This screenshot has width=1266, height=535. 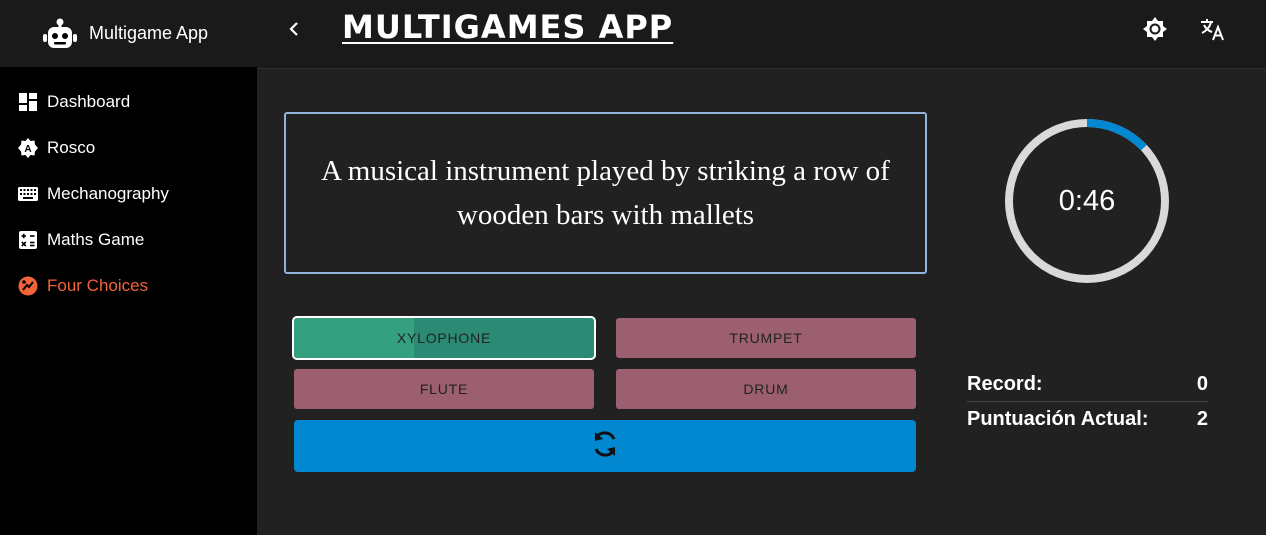 I want to click on brand-label: Multigame App, so click(x=149, y=33).